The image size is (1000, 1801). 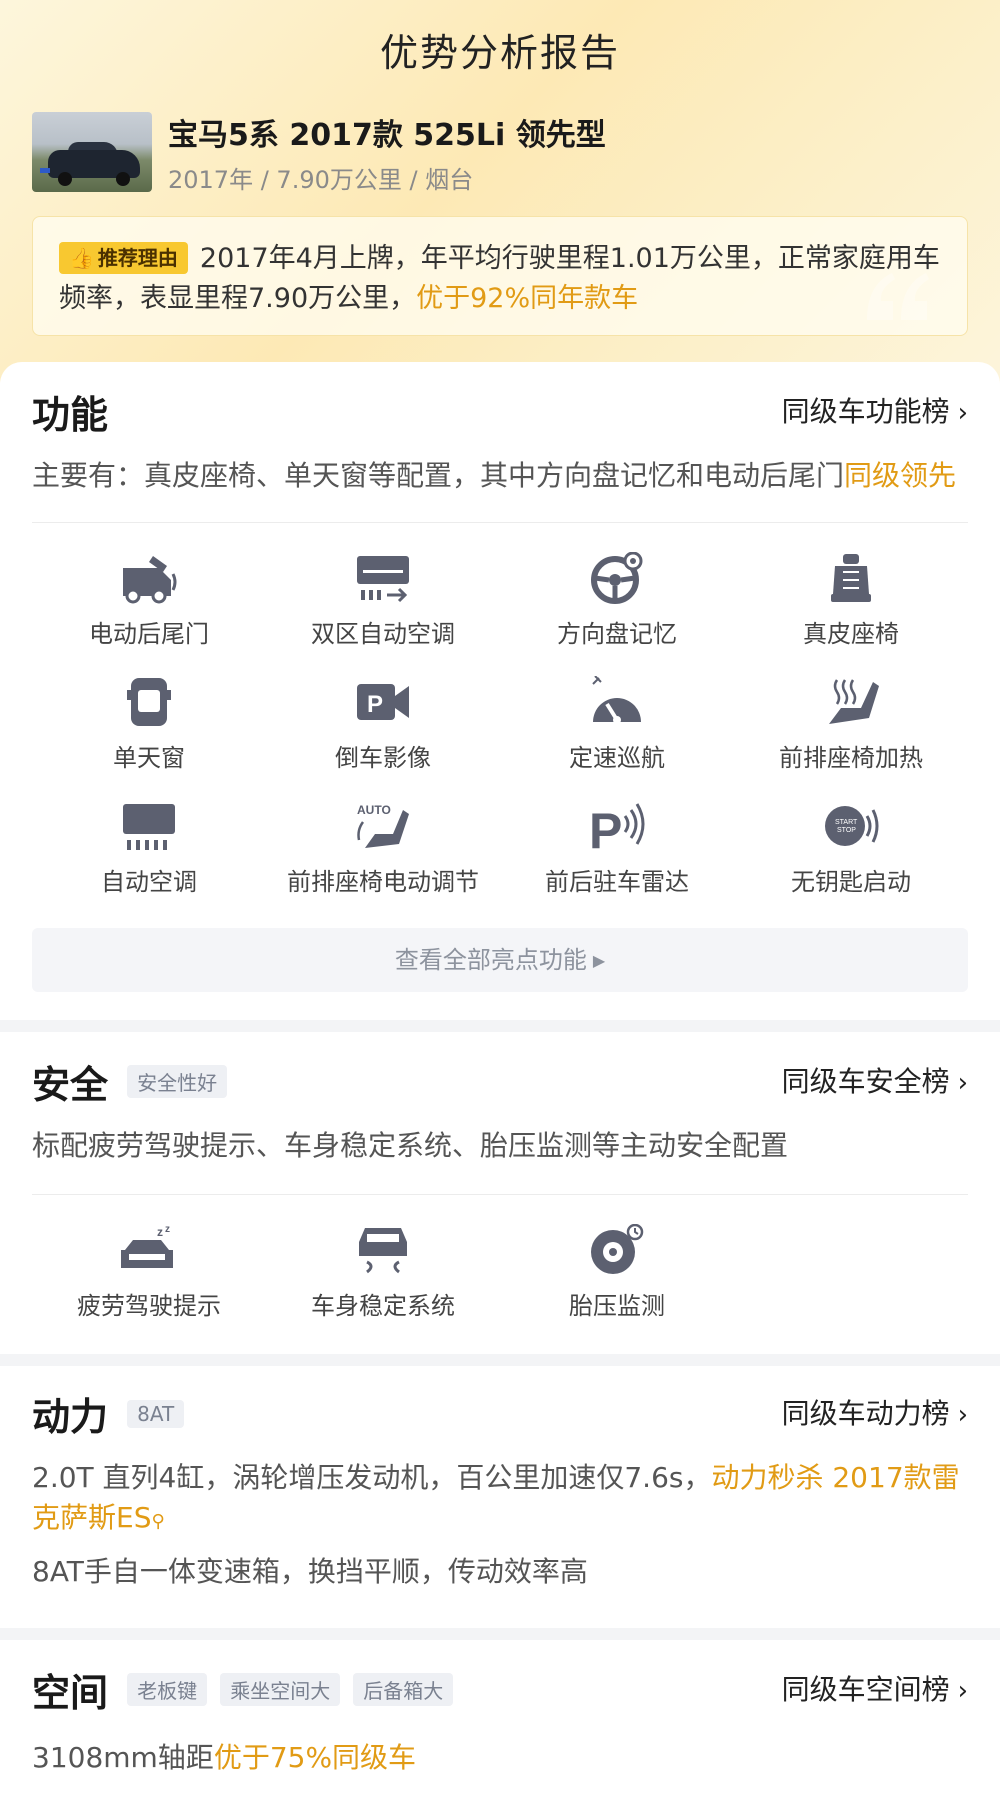 I want to click on safety-grid: z z 疲劳驾驶提示 车身稳定系统 胎压监测, so click(x=500, y=1284).